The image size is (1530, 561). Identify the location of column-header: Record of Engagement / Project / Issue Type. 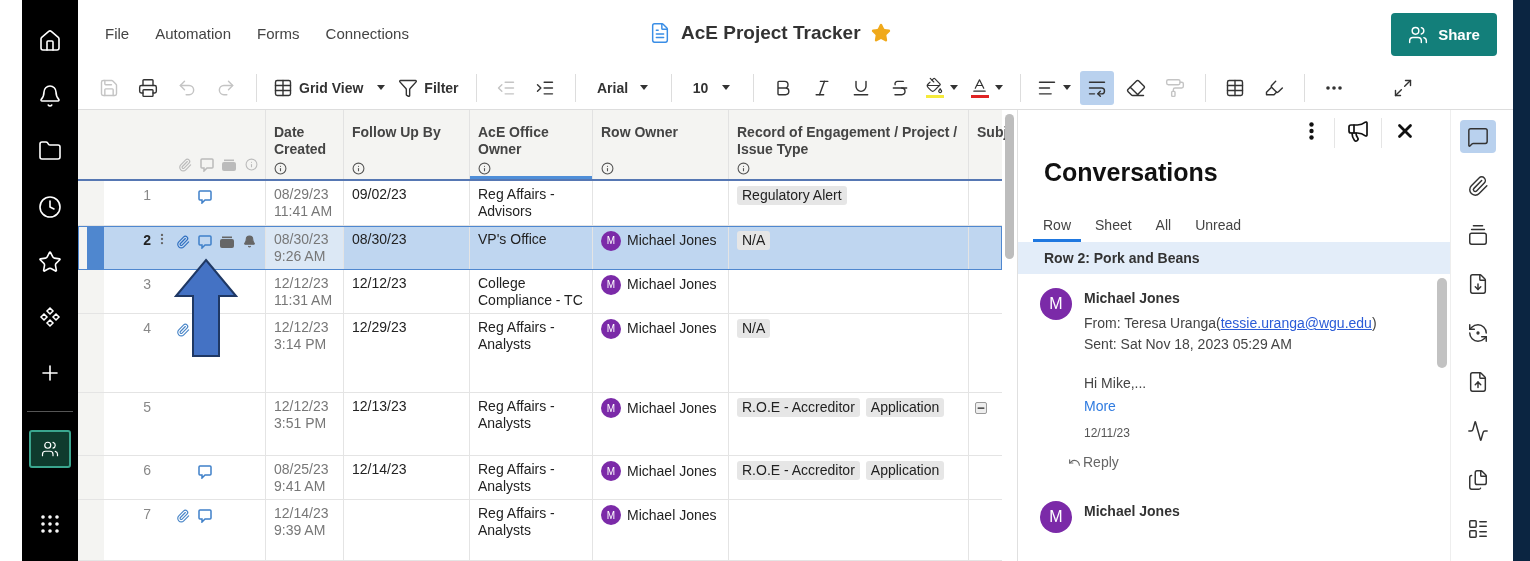
(848, 144).